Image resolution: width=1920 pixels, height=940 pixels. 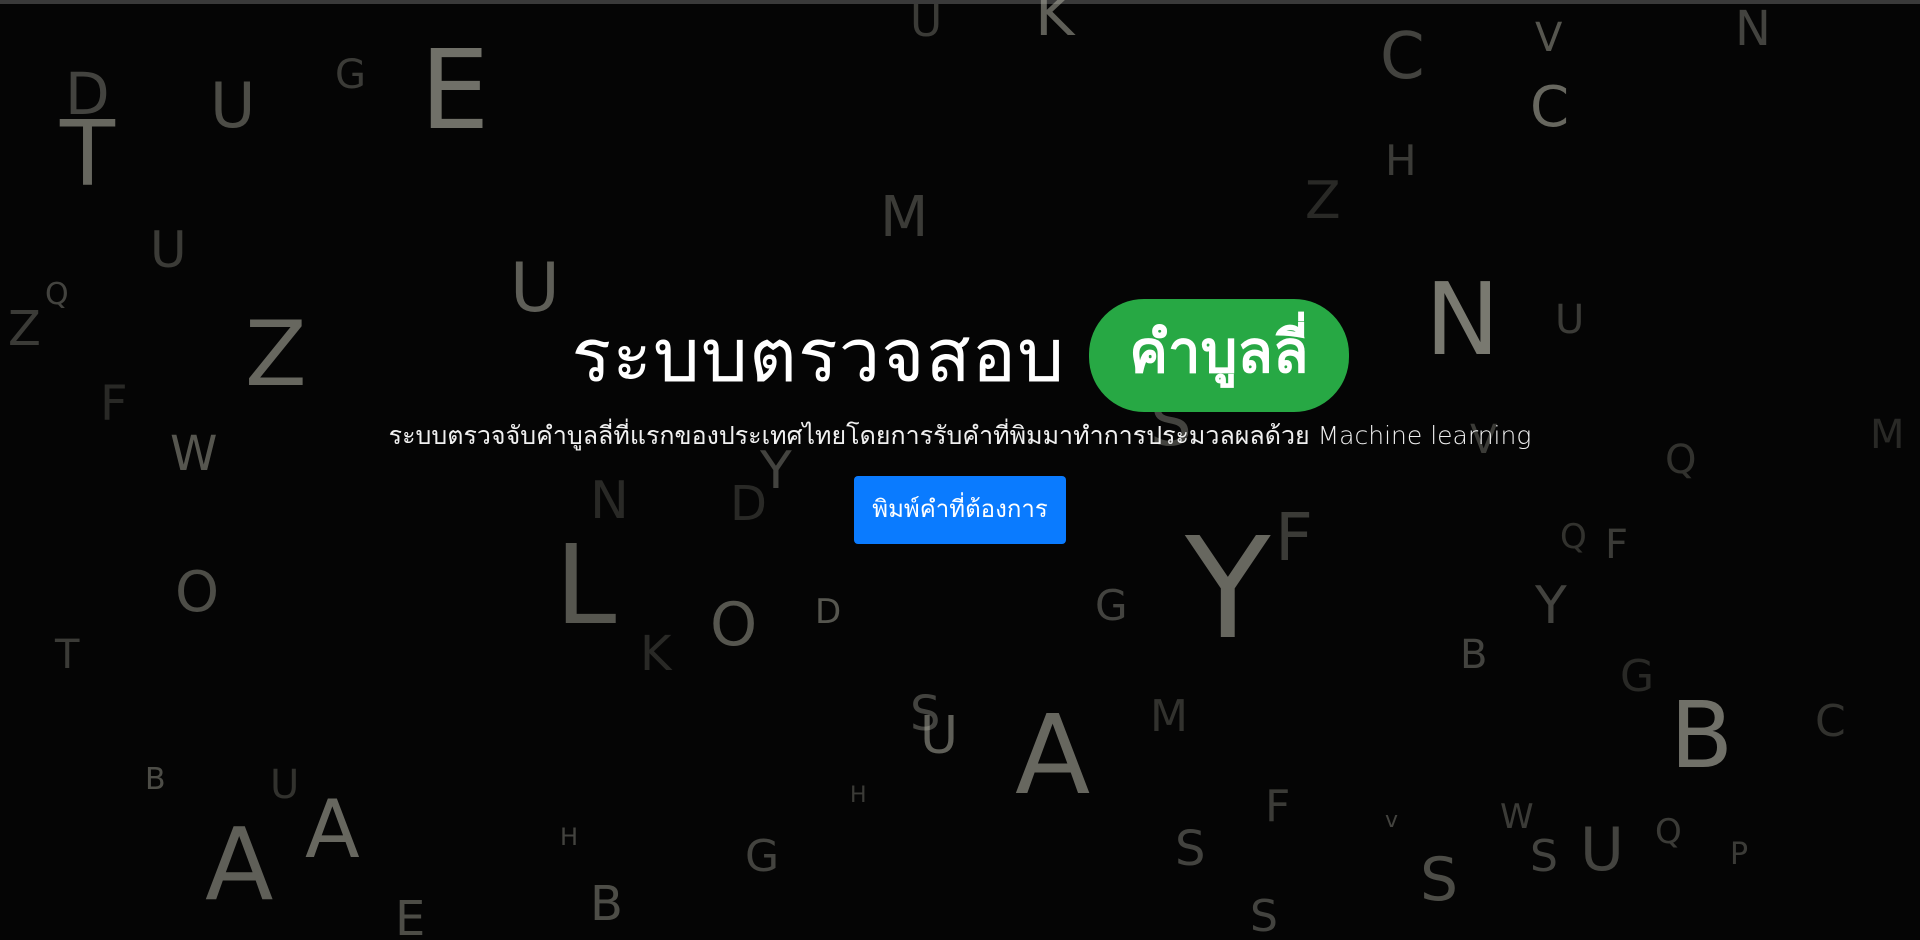 I want to click on bg-letter: F, so click(x=1278, y=806).